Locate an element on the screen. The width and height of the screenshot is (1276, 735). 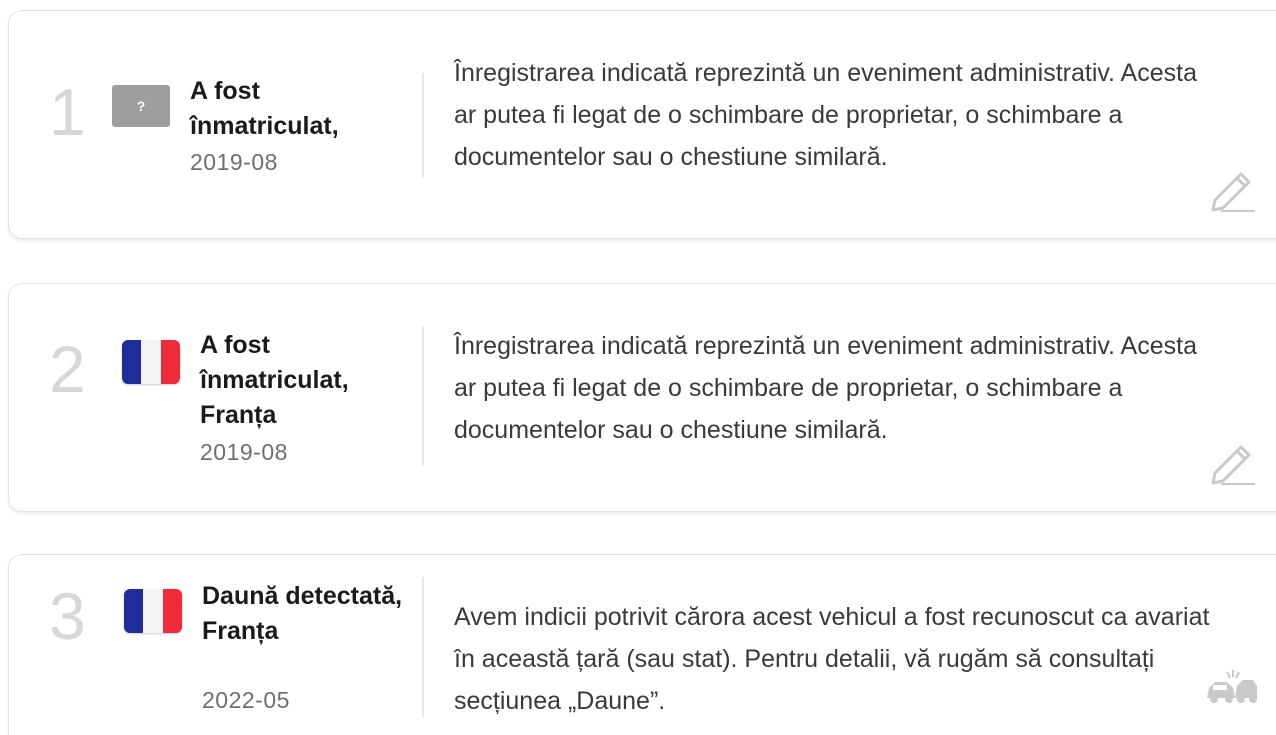
event-title: A fost înmatriculat, Franța is located at coordinates (274, 380).